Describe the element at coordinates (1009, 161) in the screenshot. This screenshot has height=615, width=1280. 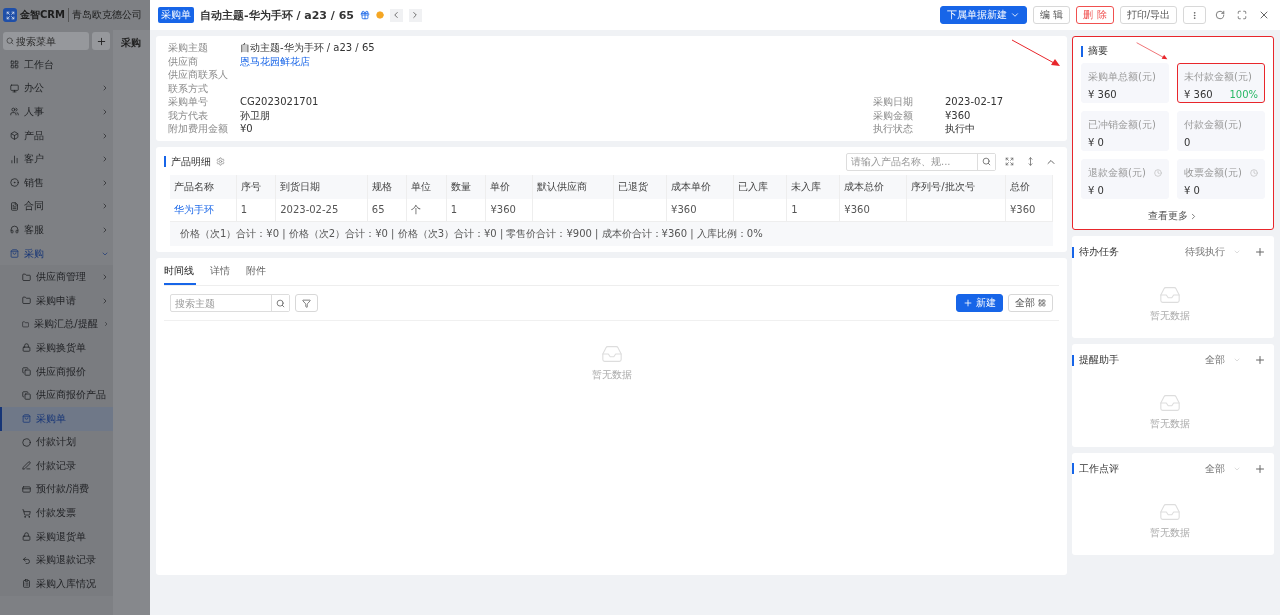
I see `expand-icon` at that location.